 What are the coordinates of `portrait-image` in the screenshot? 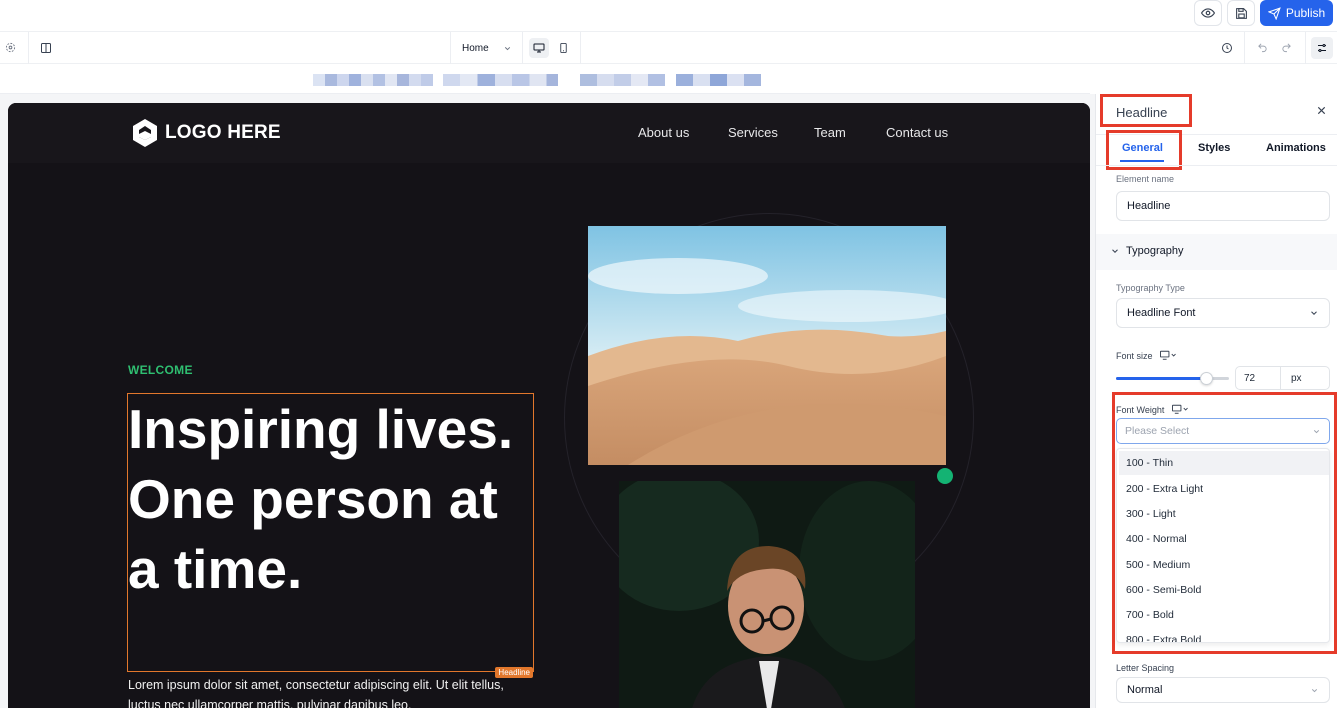 It's located at (767, 594).